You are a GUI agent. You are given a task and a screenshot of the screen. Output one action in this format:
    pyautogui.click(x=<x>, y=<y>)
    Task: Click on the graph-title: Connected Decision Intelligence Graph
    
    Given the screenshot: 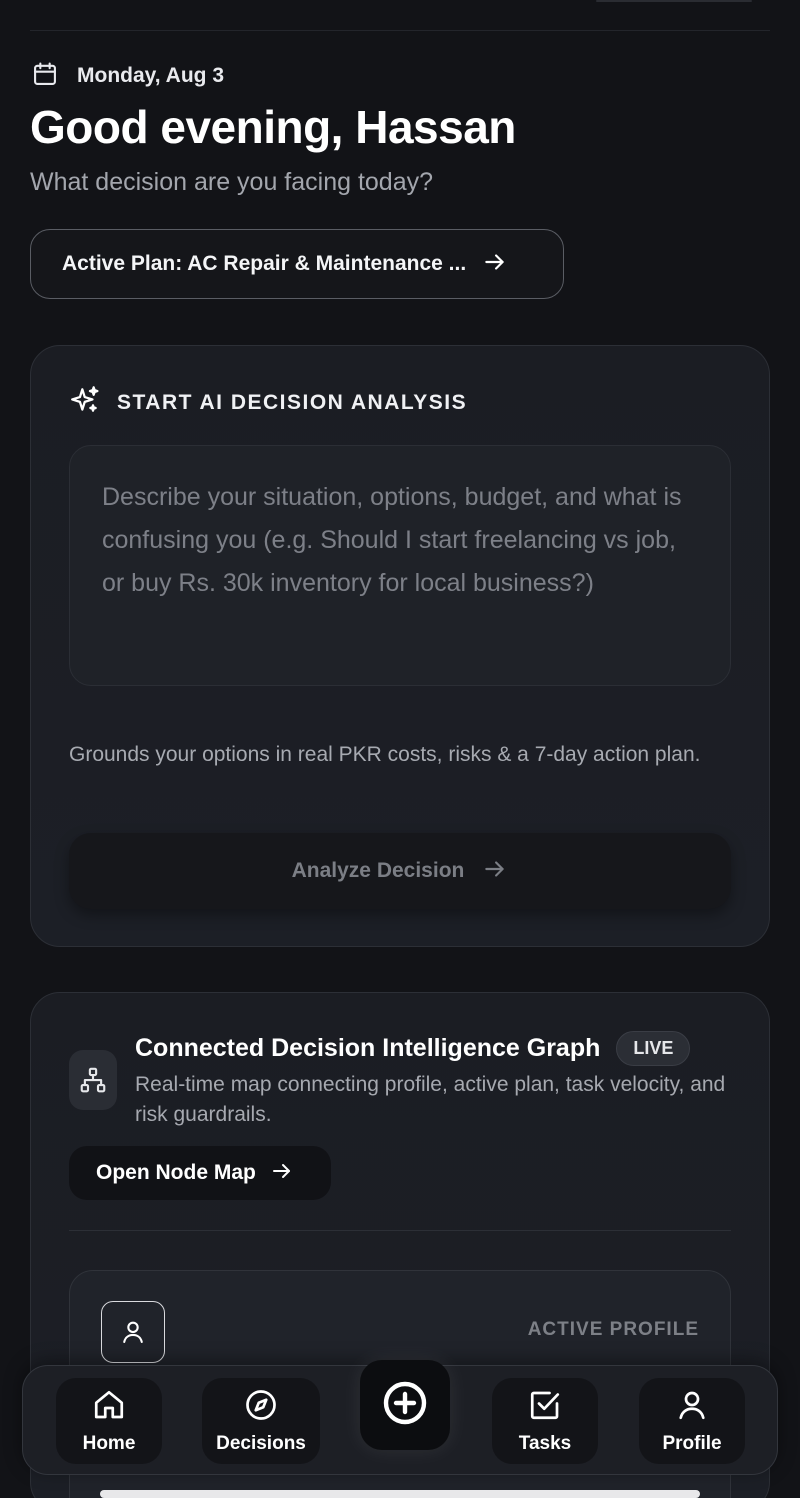 What is the action you would take?
    pyautogui.click(x=368, y=1048)
    